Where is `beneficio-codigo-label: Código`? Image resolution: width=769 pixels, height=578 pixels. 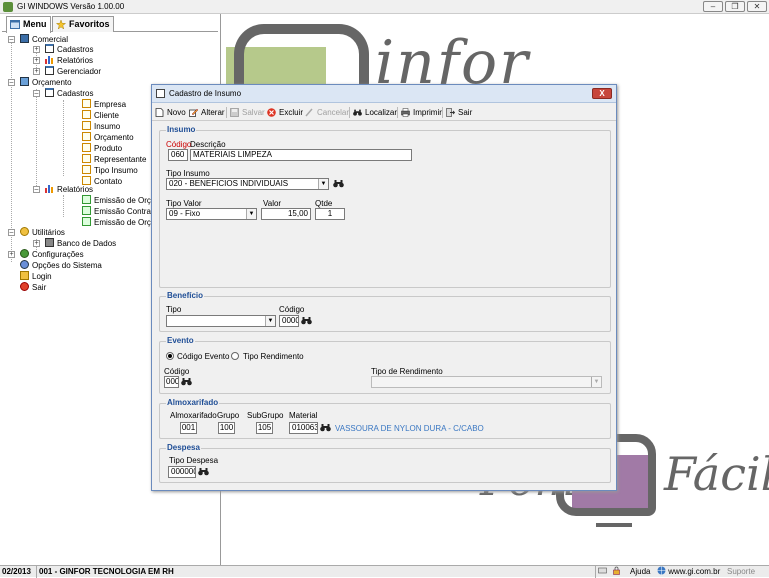 beneficio-codigo-label: Código is located at coordinates (292, 309).